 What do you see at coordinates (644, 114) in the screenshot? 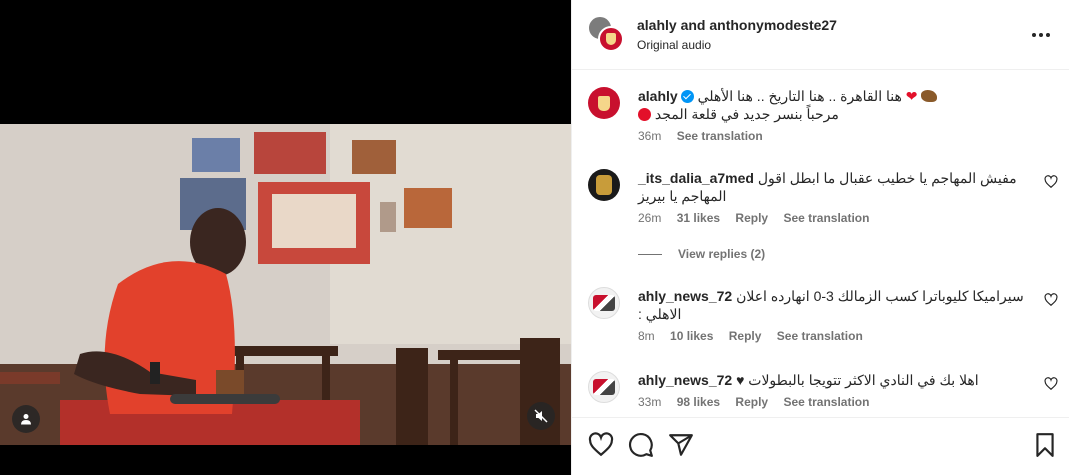
I see `red-circle-emoji-icon` at bounding box center [644, 114].